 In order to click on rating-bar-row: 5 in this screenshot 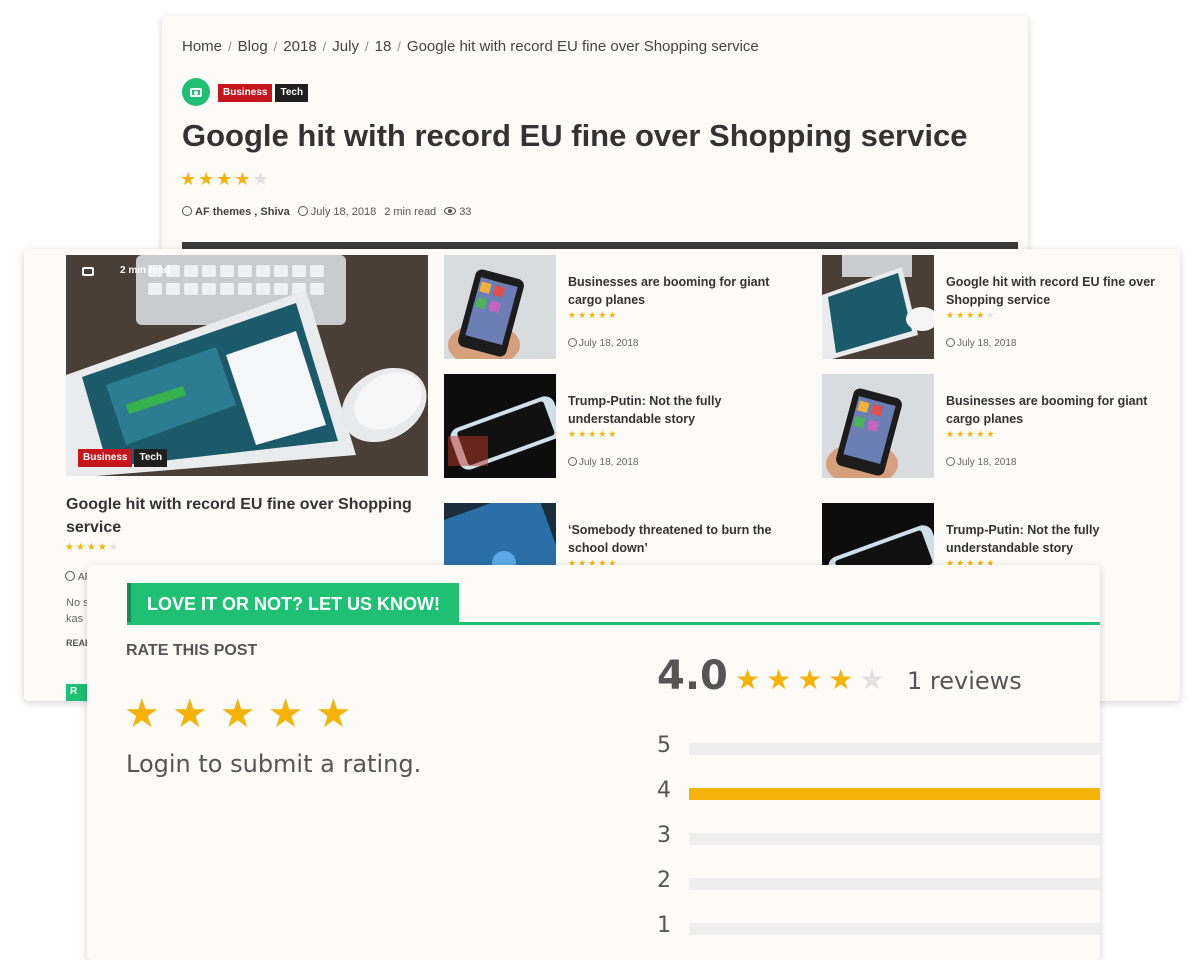, I will do `click(878, 748)`.